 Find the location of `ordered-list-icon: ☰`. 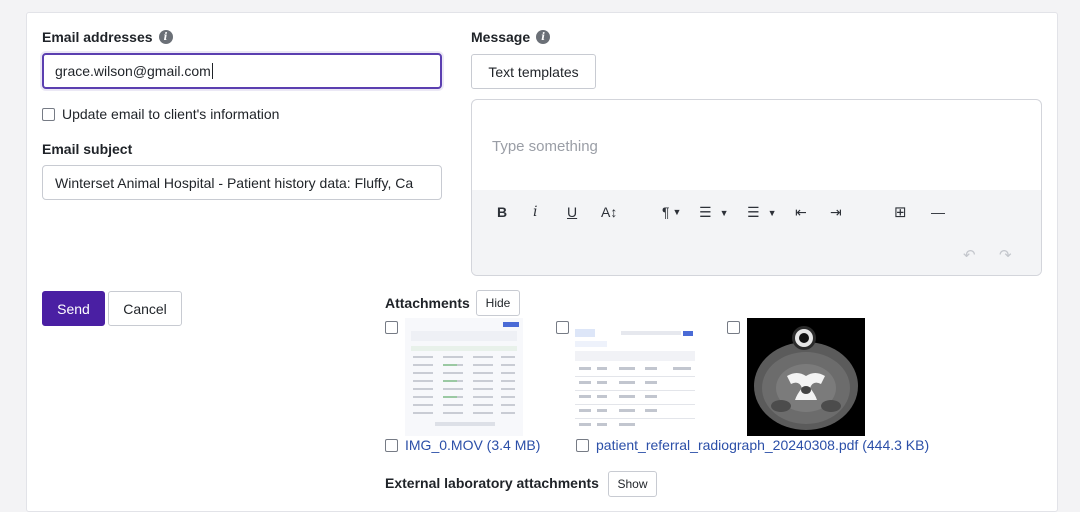

ordered-list-icon: ☰ is located at coordinates (705, 212).